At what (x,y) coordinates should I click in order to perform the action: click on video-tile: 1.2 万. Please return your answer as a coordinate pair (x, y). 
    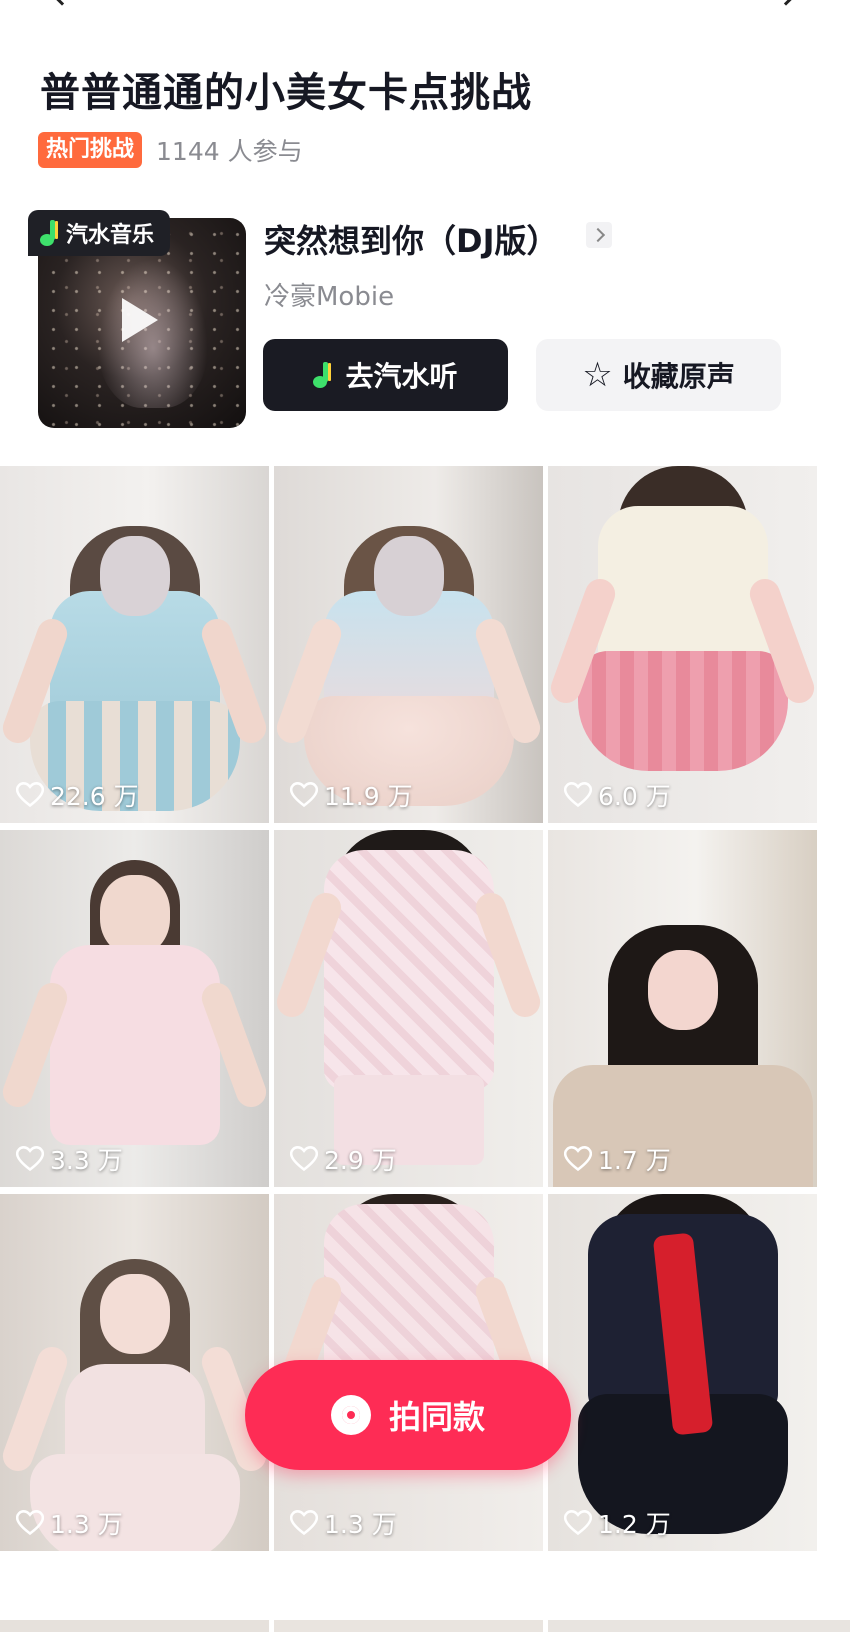
    Looking at the image, I should click on (682, 1372).